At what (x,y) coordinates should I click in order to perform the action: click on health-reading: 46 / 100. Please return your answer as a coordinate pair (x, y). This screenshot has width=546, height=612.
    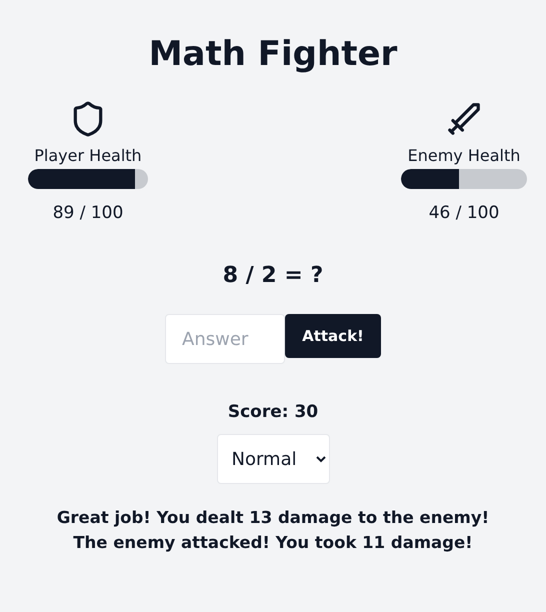
    Looking at the image, I should click on (464, 213).